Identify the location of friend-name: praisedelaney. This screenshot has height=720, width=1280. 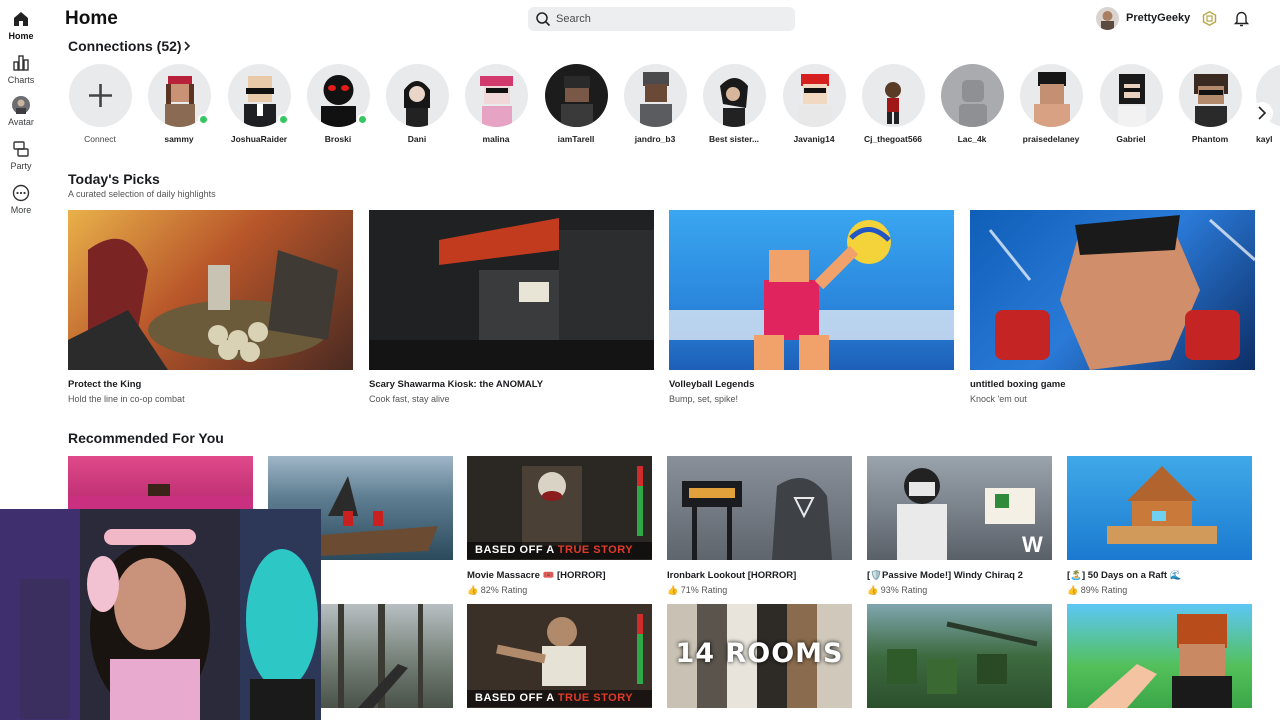
(1051, 139).